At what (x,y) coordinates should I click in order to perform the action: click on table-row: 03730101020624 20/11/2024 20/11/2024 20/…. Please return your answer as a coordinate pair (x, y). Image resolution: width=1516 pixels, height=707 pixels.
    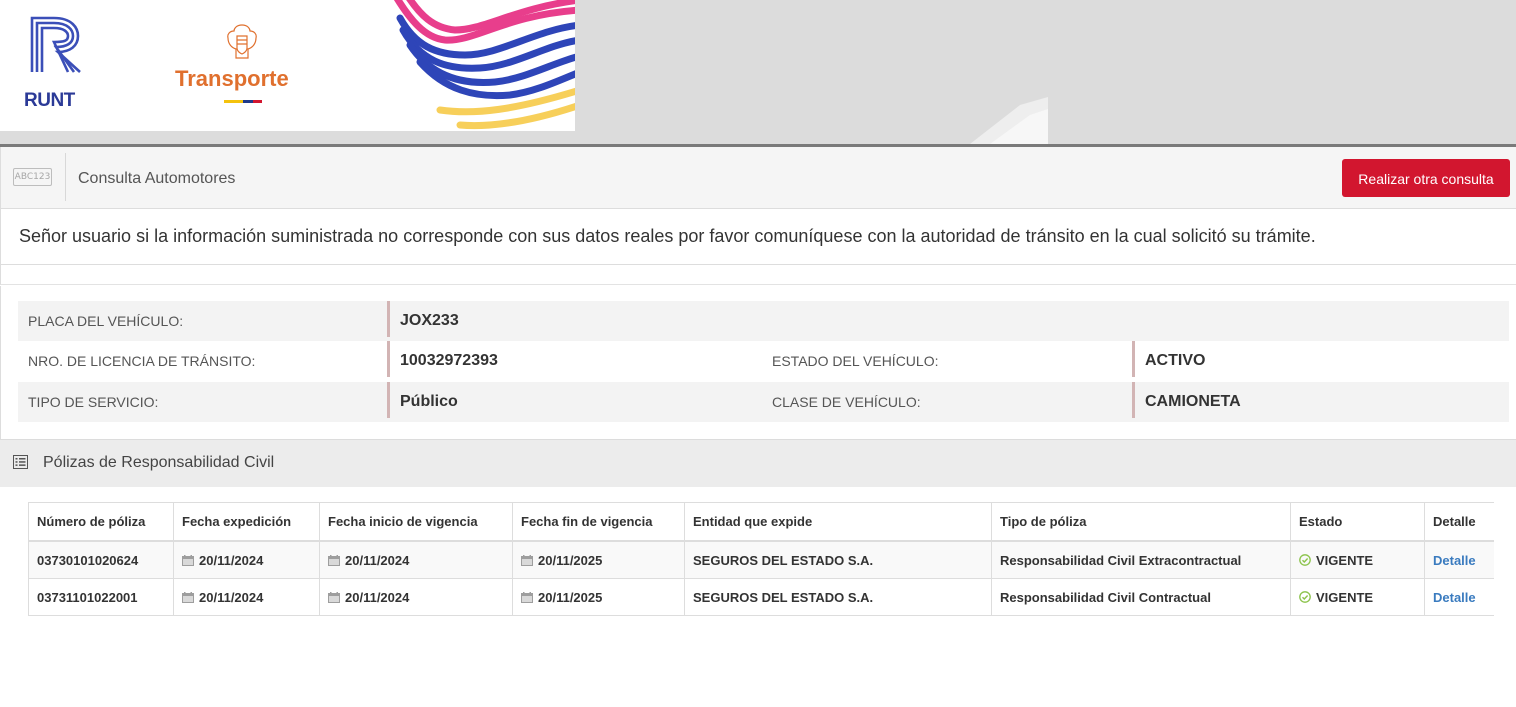
    Looking at the image, I should click on (761, 559).